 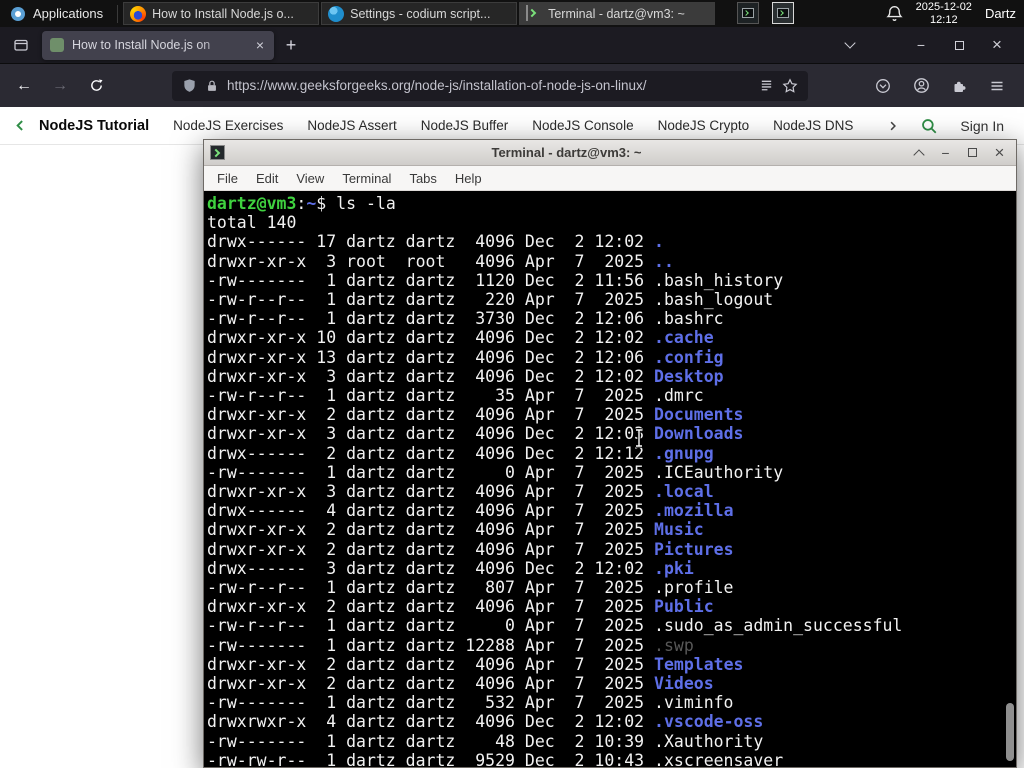 What do you see at coordinates (267, 178) in the screenshot?
I see `menu-edit: Edit` at bounding box center [267, 178].